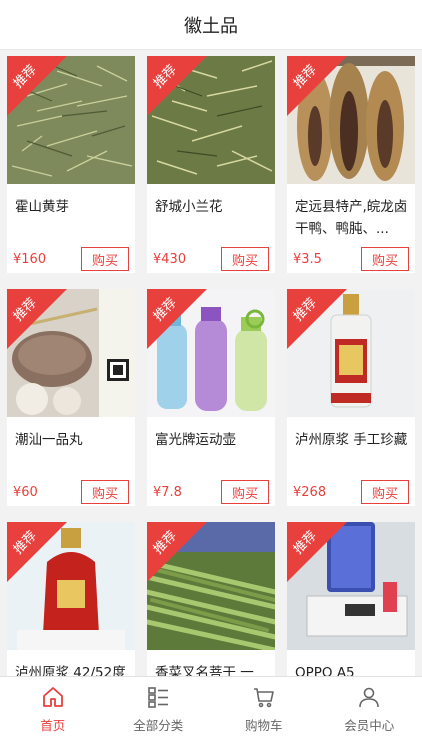 Image resolution: width=422 pixels, height=750 pixels. I want to click on home-icon, so click(52, 697).